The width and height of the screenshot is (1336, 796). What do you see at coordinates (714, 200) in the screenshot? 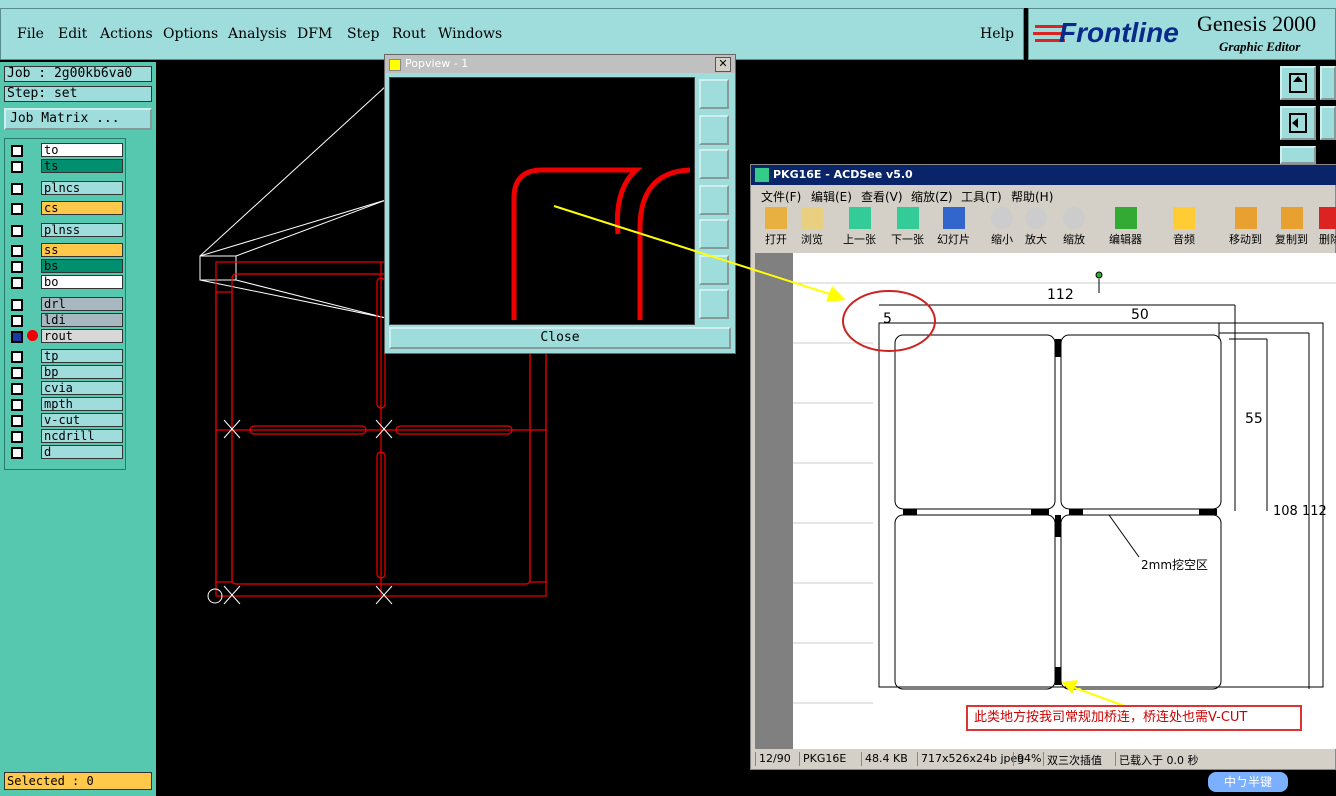
I see `popview-pan-left-button` at bounding box center [714, 200].